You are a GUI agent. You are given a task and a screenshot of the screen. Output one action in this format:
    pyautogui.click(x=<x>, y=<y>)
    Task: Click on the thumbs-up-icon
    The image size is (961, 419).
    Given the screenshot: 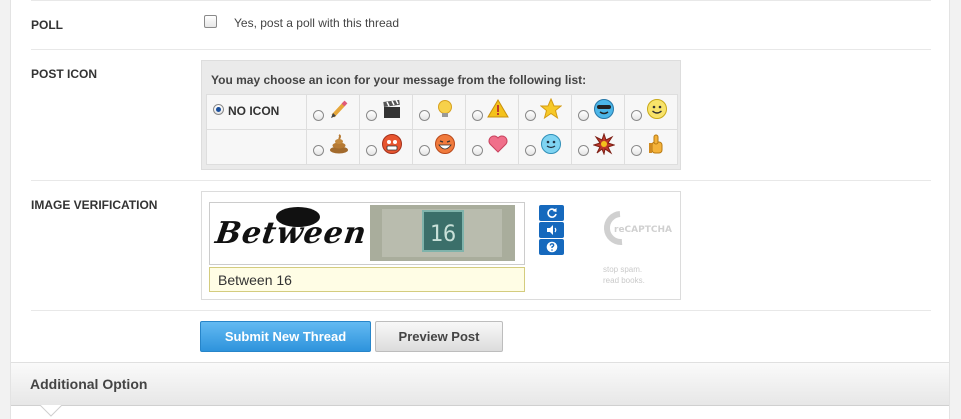 What is the action you would take?
    pyautogui.click(x=656, y=144)
    